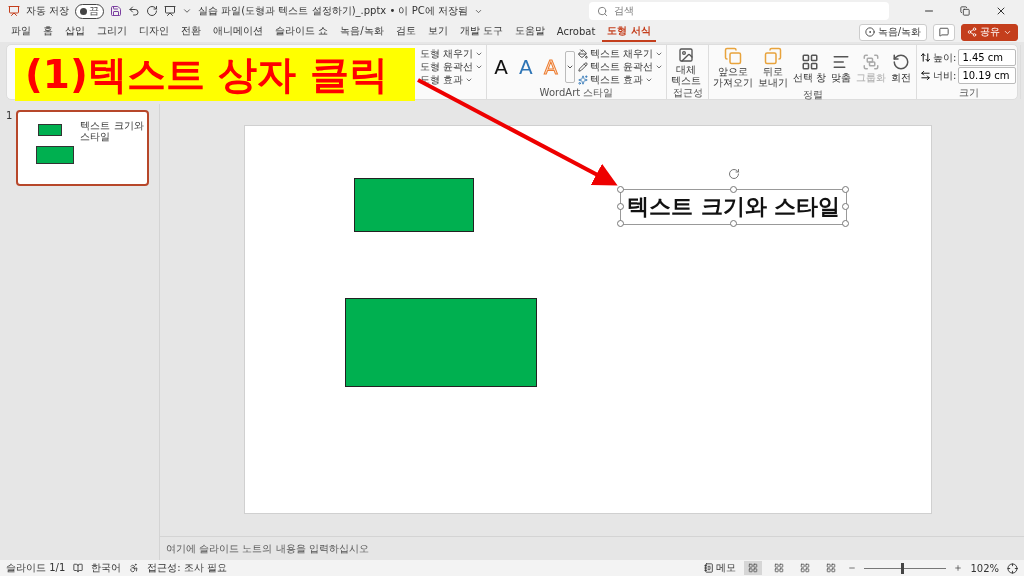  I want to click on ribbon-tab: 디자인, so click(154, 32).